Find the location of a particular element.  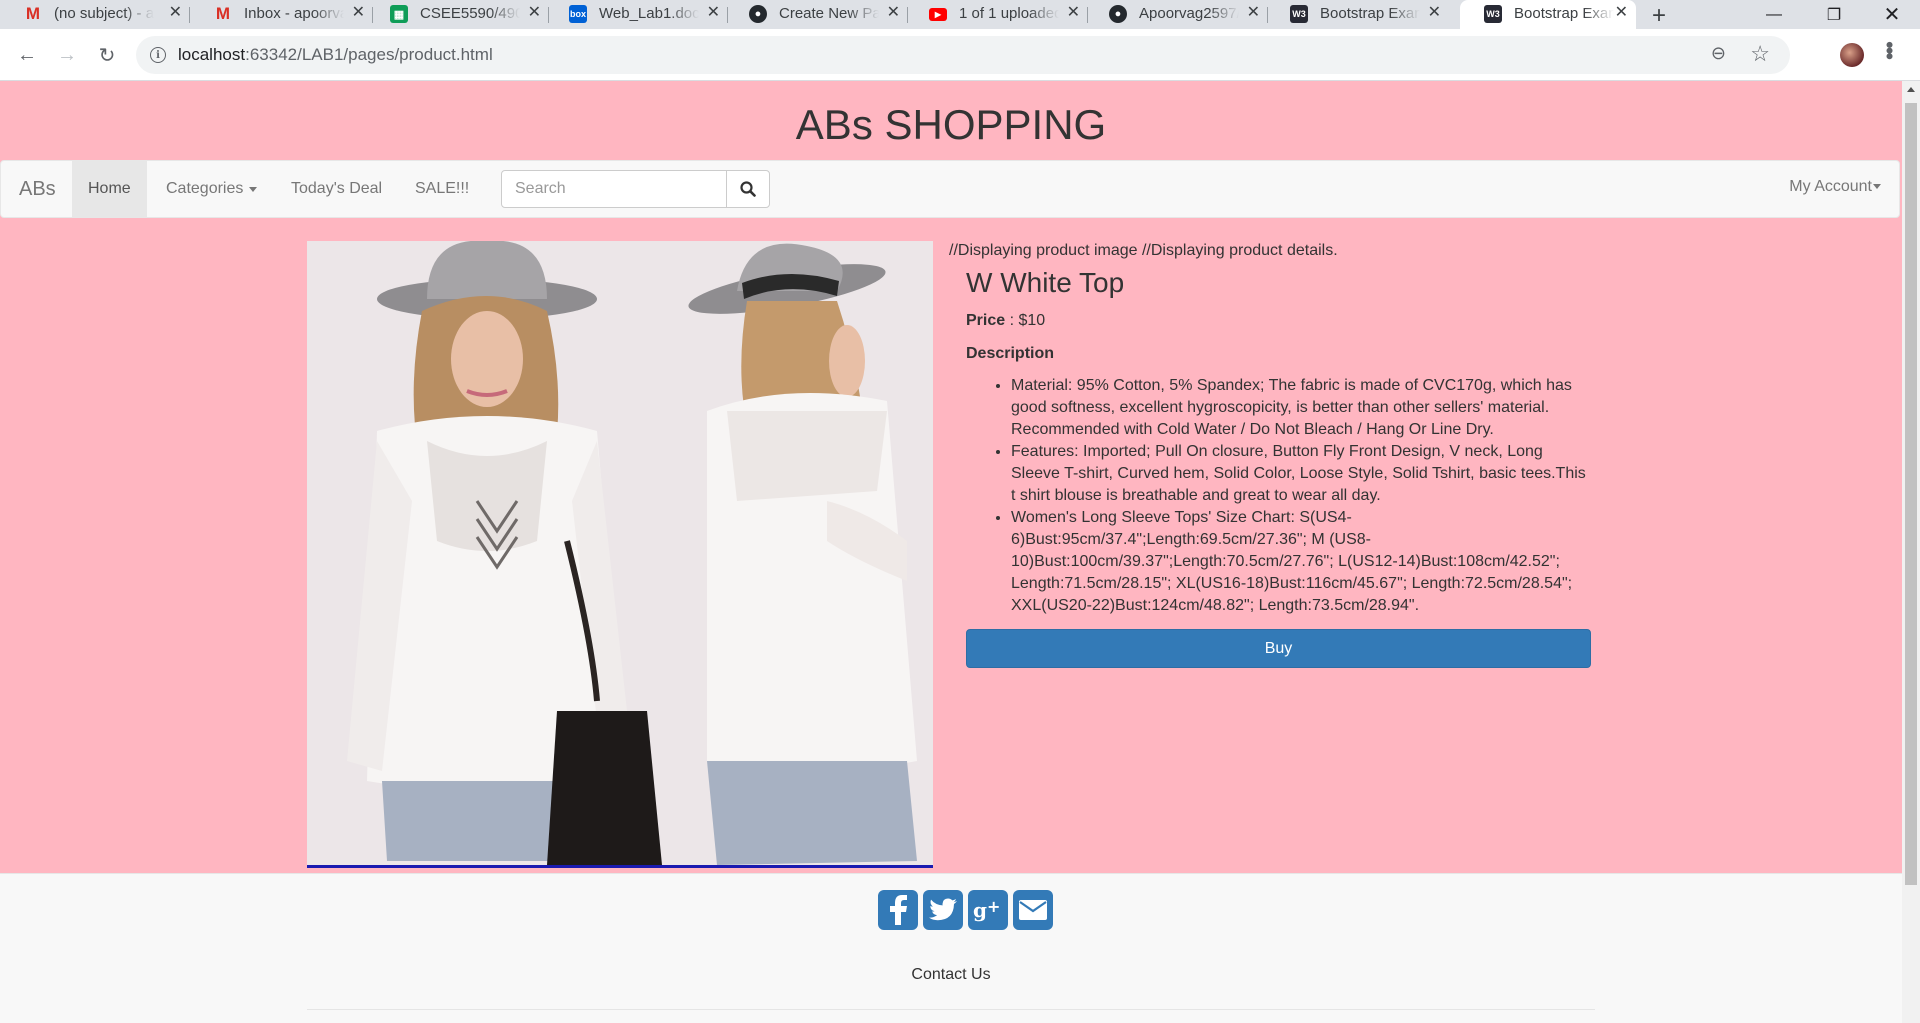

email-icon is located at coordinates (1033, 910).